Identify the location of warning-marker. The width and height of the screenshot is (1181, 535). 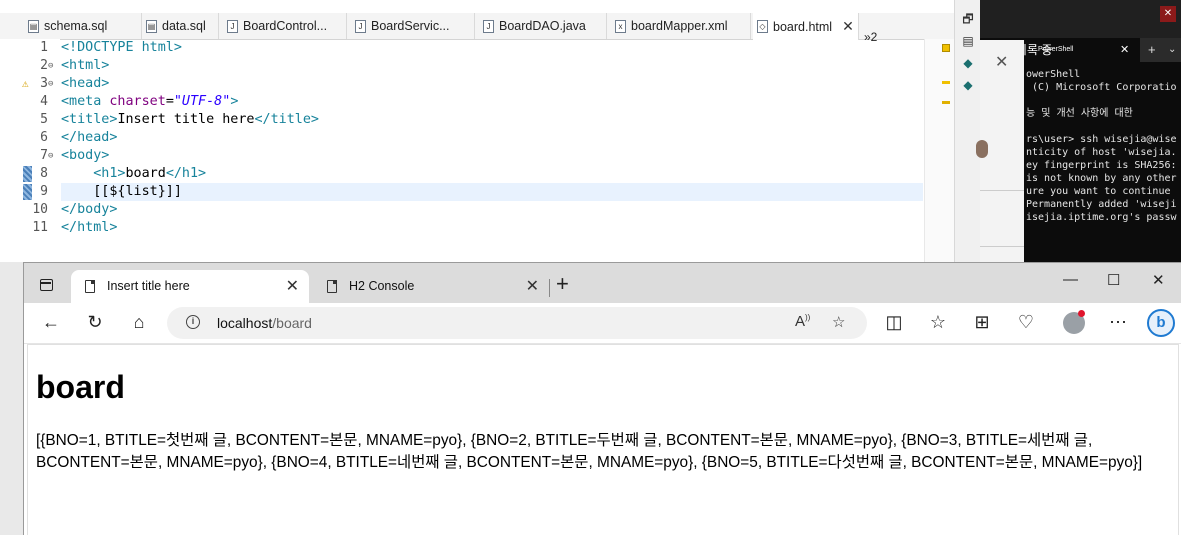
(946, 48).